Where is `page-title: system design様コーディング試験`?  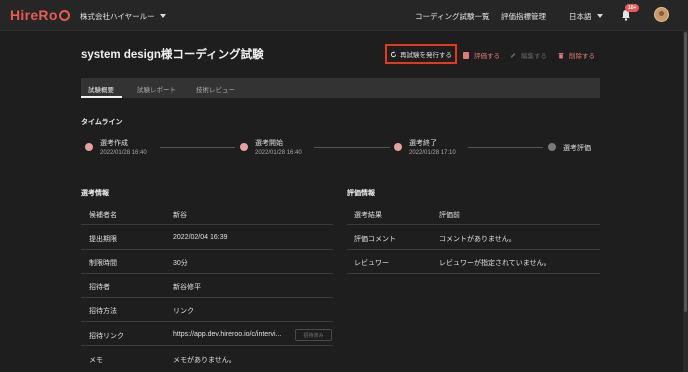 page-title: system design様コーディング試験 is located at coordinates (172, 55).